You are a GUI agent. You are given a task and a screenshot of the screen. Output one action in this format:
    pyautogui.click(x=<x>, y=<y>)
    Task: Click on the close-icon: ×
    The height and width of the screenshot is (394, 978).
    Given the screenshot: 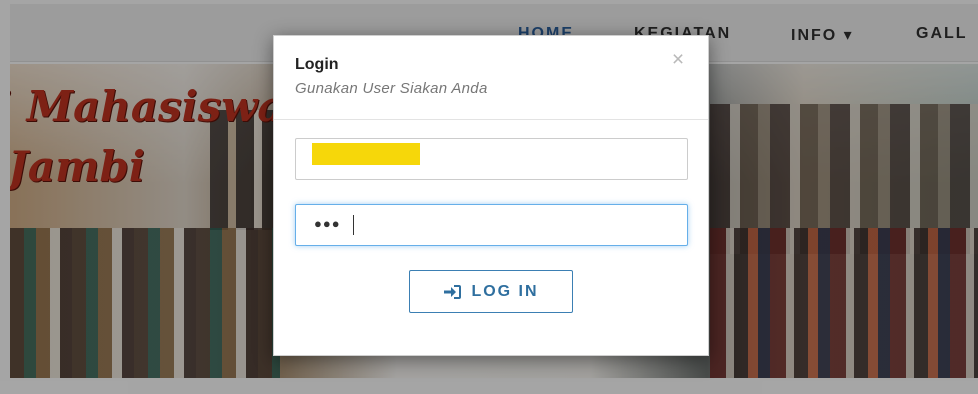 What is the action you would take?
    pyautogui.click(x=678, y=59)
    